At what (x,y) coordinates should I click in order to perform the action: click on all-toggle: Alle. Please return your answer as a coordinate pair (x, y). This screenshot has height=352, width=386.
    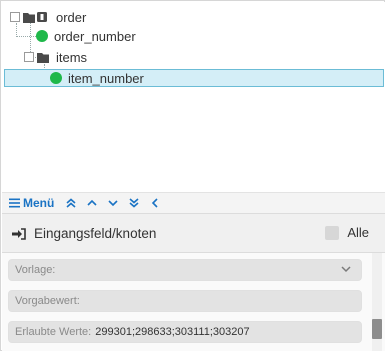
    Looking at the image, I should click on (347, 232).